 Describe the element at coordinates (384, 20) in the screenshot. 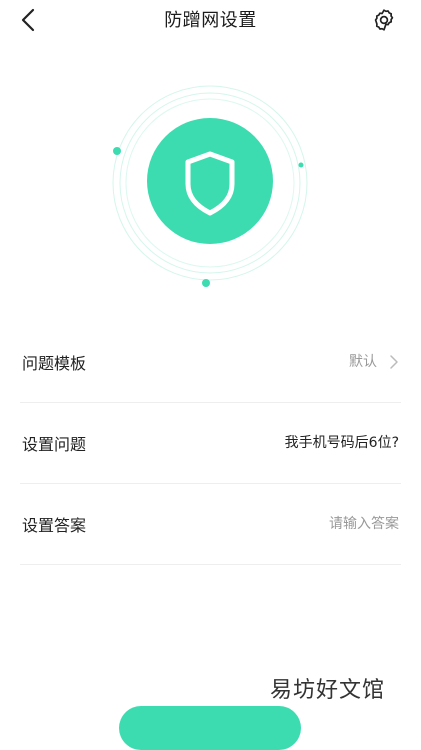

I see `gear-icon` at that location.